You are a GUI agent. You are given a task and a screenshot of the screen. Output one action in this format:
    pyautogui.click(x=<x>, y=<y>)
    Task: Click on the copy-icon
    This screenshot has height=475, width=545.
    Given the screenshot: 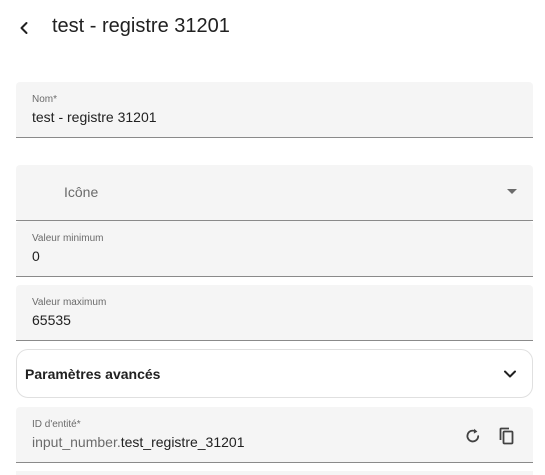 What is the action you would take?
    pyautogui.click(x=506, y=436)
    